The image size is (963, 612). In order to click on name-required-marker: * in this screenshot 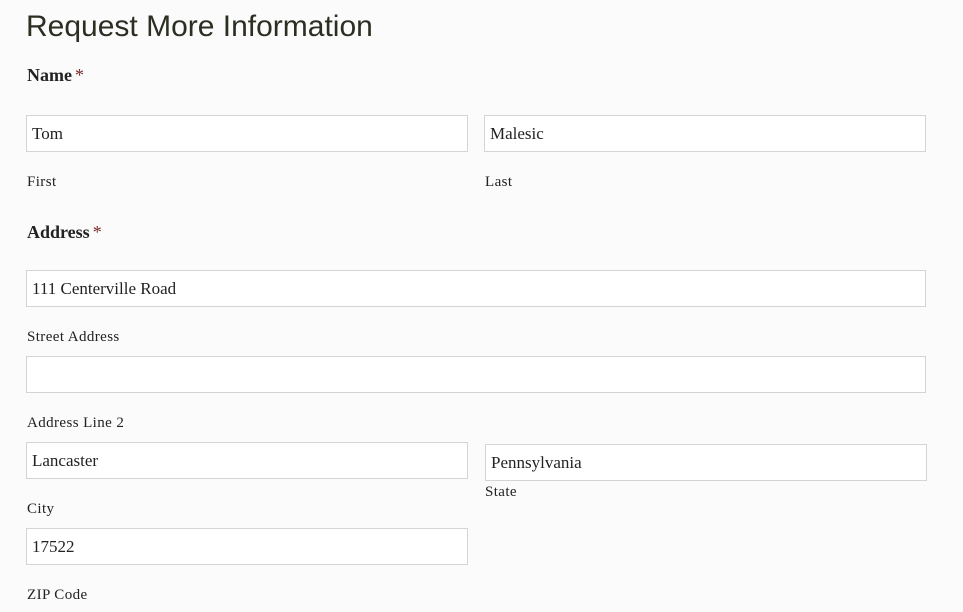, I will do `click(79, 75)`.